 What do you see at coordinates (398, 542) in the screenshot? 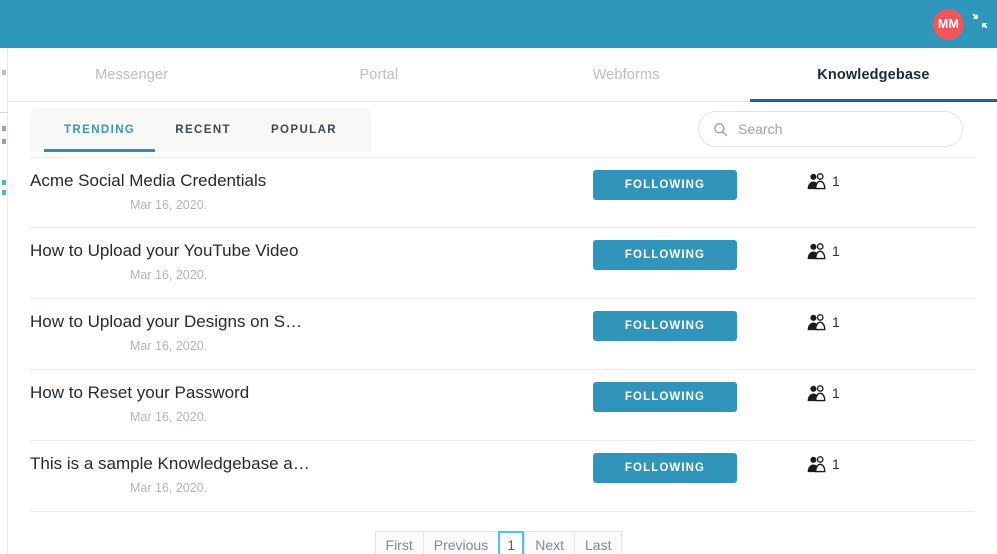
I see `pagination-first: First` at bounding box center [398, 542].